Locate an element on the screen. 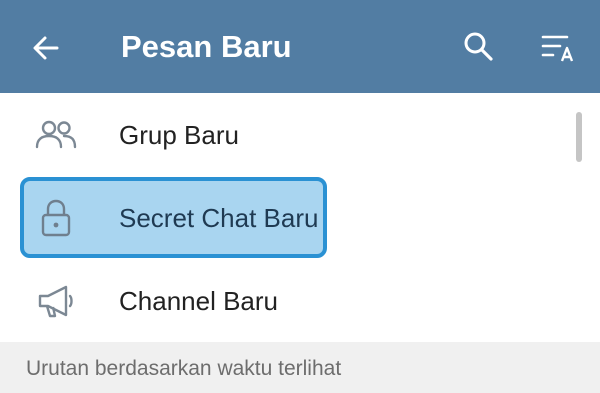  back-button is located at coordinates (46, 48).